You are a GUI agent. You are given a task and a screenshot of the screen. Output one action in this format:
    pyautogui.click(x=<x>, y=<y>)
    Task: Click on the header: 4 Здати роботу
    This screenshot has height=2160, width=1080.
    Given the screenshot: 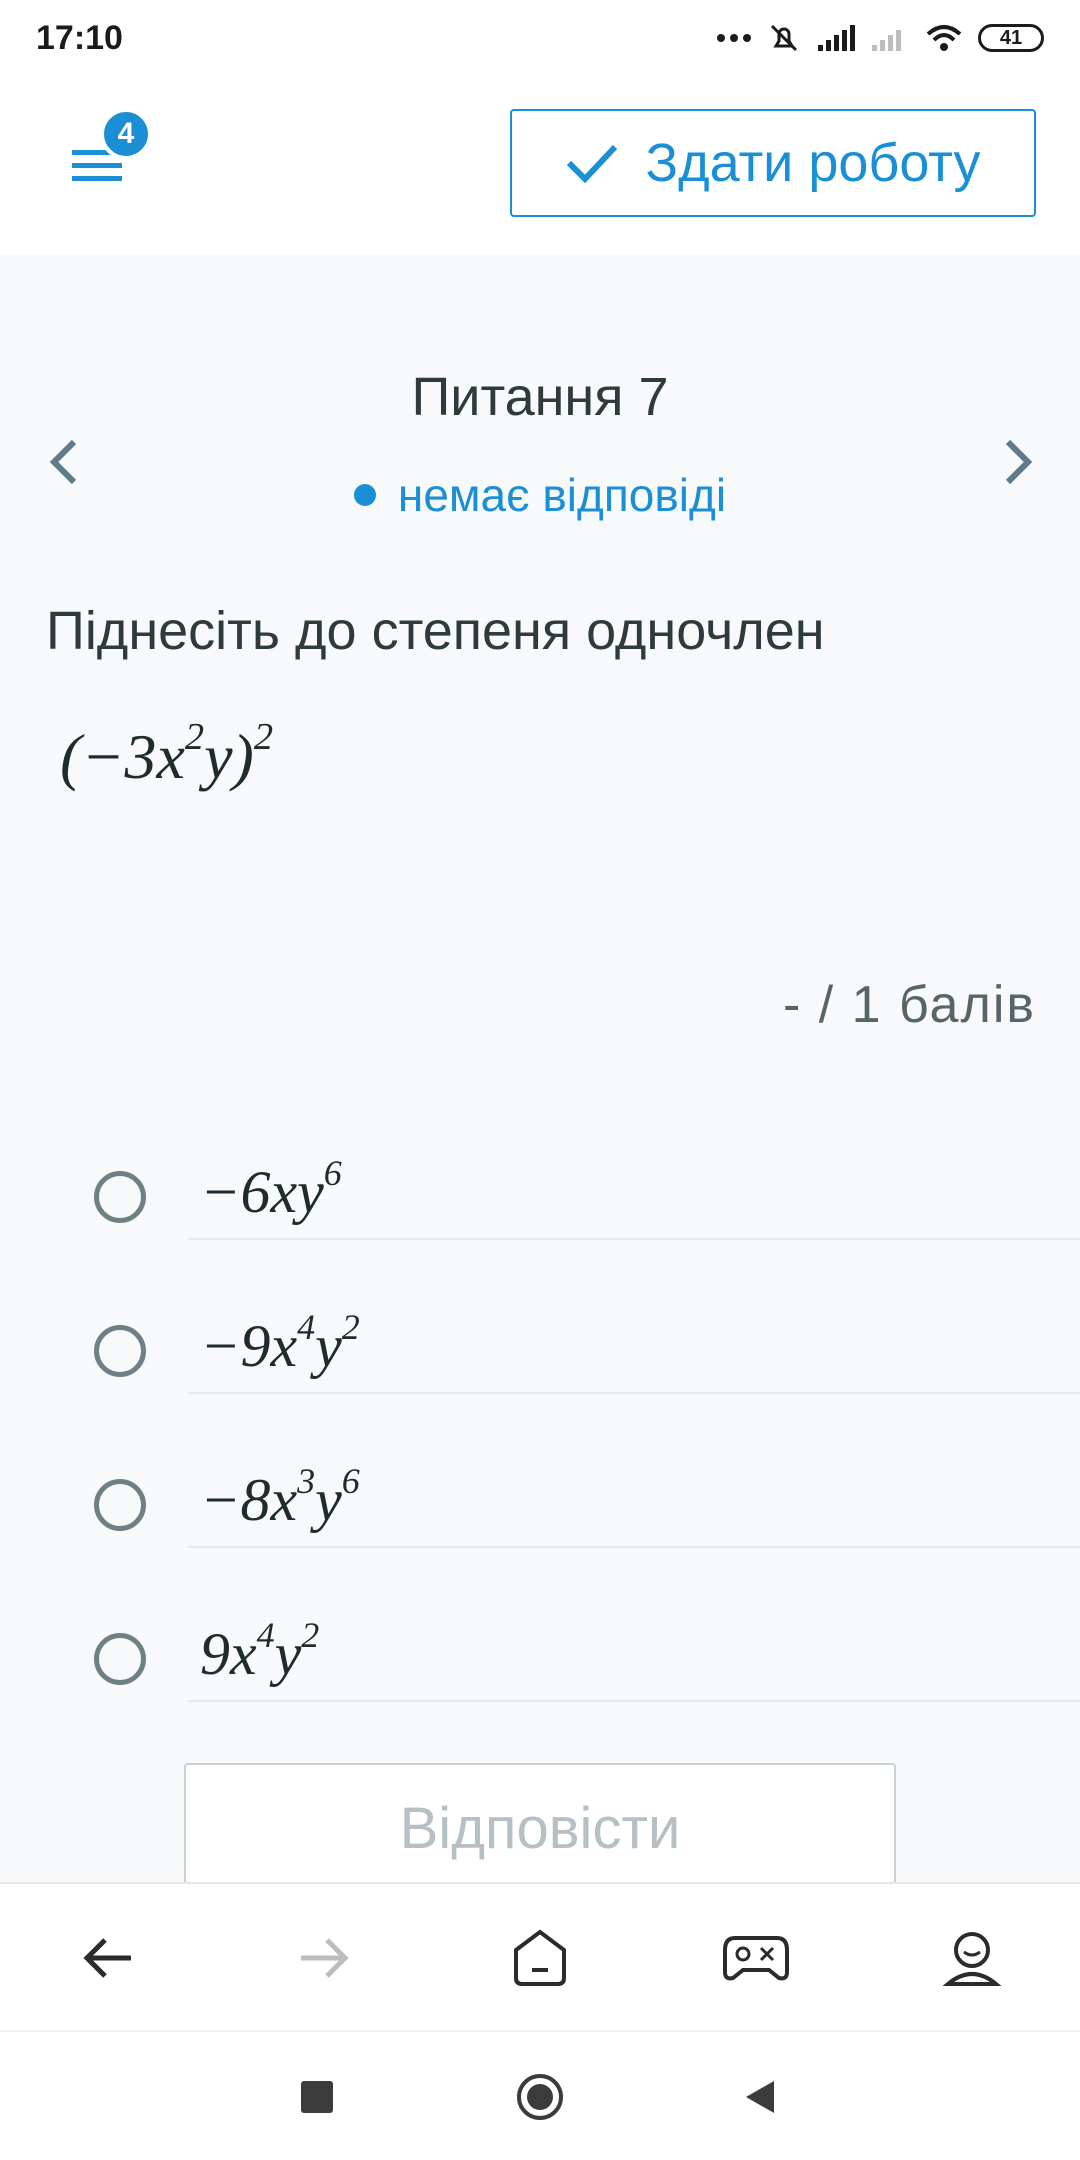 What is the action you would take?
    pyautogui.click(x=540, y=165)
    